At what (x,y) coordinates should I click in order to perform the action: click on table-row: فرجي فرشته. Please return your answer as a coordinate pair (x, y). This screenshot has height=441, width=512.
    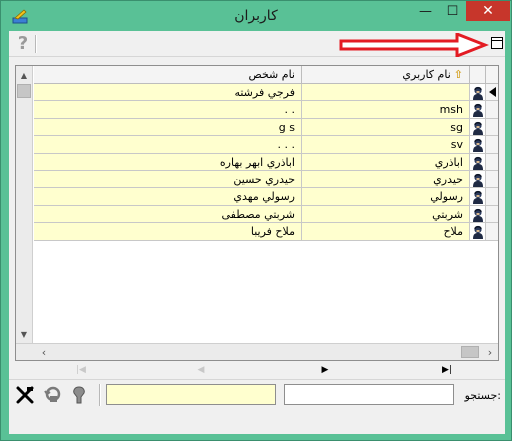
    Looking at the image, I should click on (266, 93).